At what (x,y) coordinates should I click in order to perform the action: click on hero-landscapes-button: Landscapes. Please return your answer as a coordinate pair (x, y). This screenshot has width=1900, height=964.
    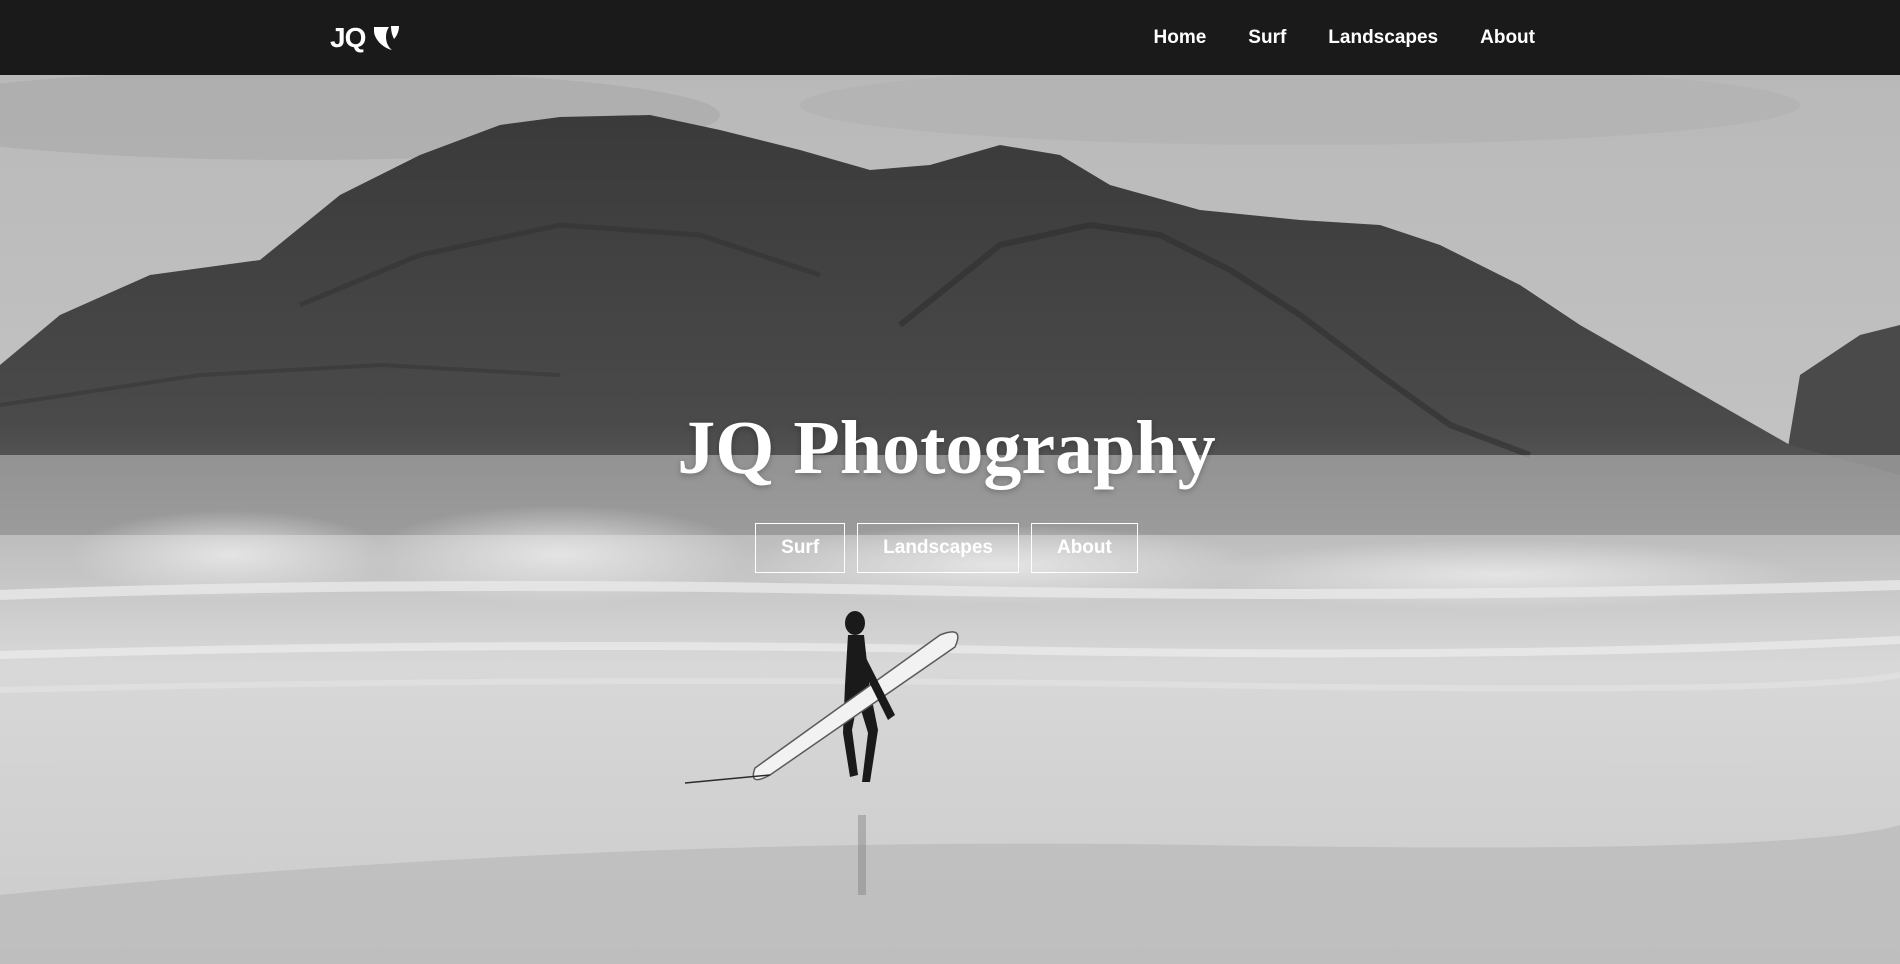
    Looking at the image, I should click on (938, 548).